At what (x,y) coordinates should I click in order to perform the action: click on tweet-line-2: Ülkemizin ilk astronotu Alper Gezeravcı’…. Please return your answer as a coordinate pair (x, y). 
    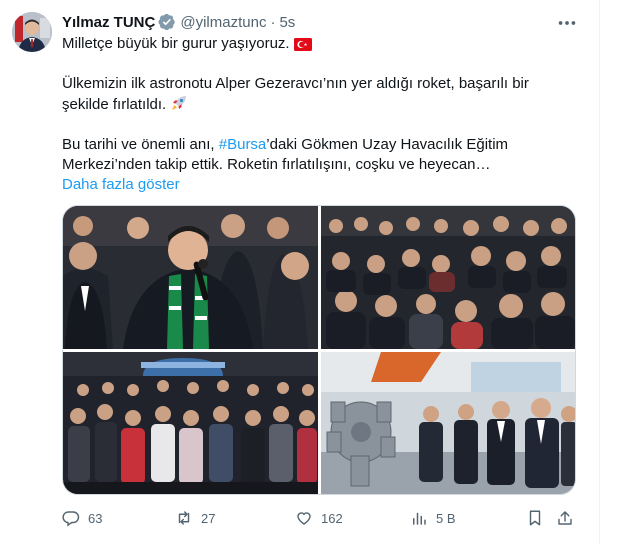
    Looking at the image, I should click on (295, 83).